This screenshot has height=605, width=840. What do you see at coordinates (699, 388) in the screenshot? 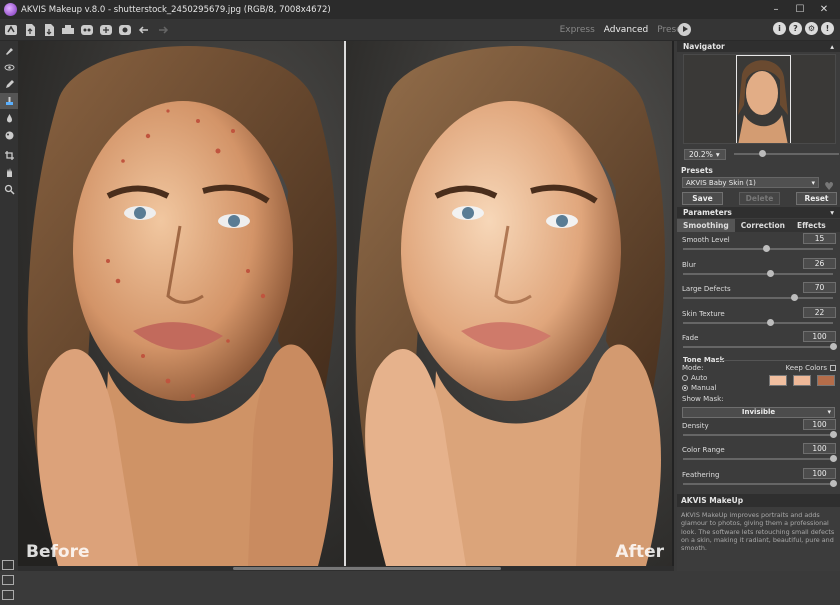
I see `radio-manual: Manual` at bounding box center [699, 388].